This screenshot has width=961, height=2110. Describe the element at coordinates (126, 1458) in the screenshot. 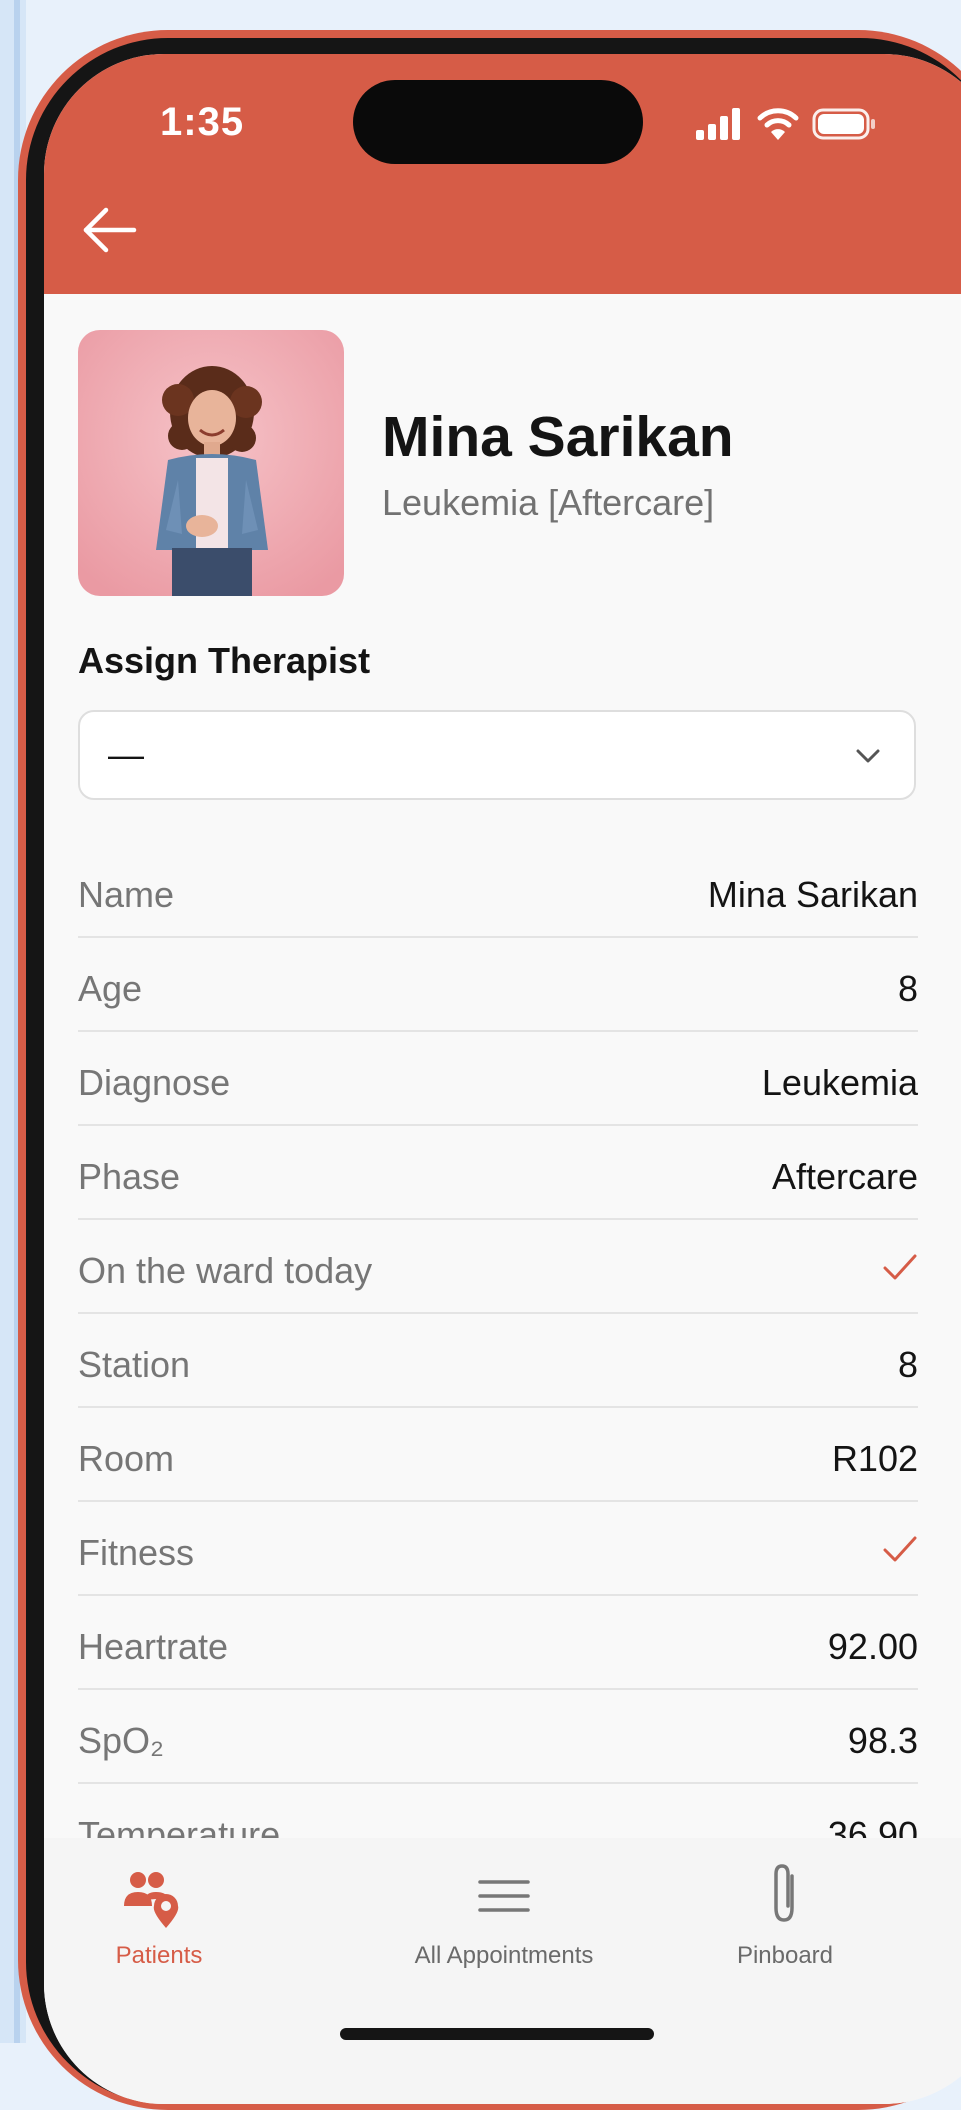

I see `detail-label: Room` at that location.